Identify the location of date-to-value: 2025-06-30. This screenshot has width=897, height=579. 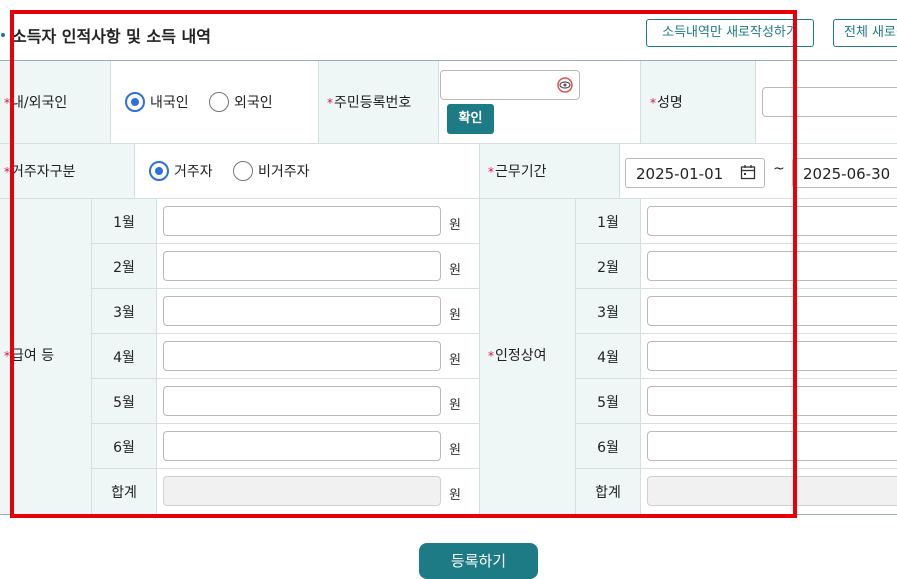
(847, 174).